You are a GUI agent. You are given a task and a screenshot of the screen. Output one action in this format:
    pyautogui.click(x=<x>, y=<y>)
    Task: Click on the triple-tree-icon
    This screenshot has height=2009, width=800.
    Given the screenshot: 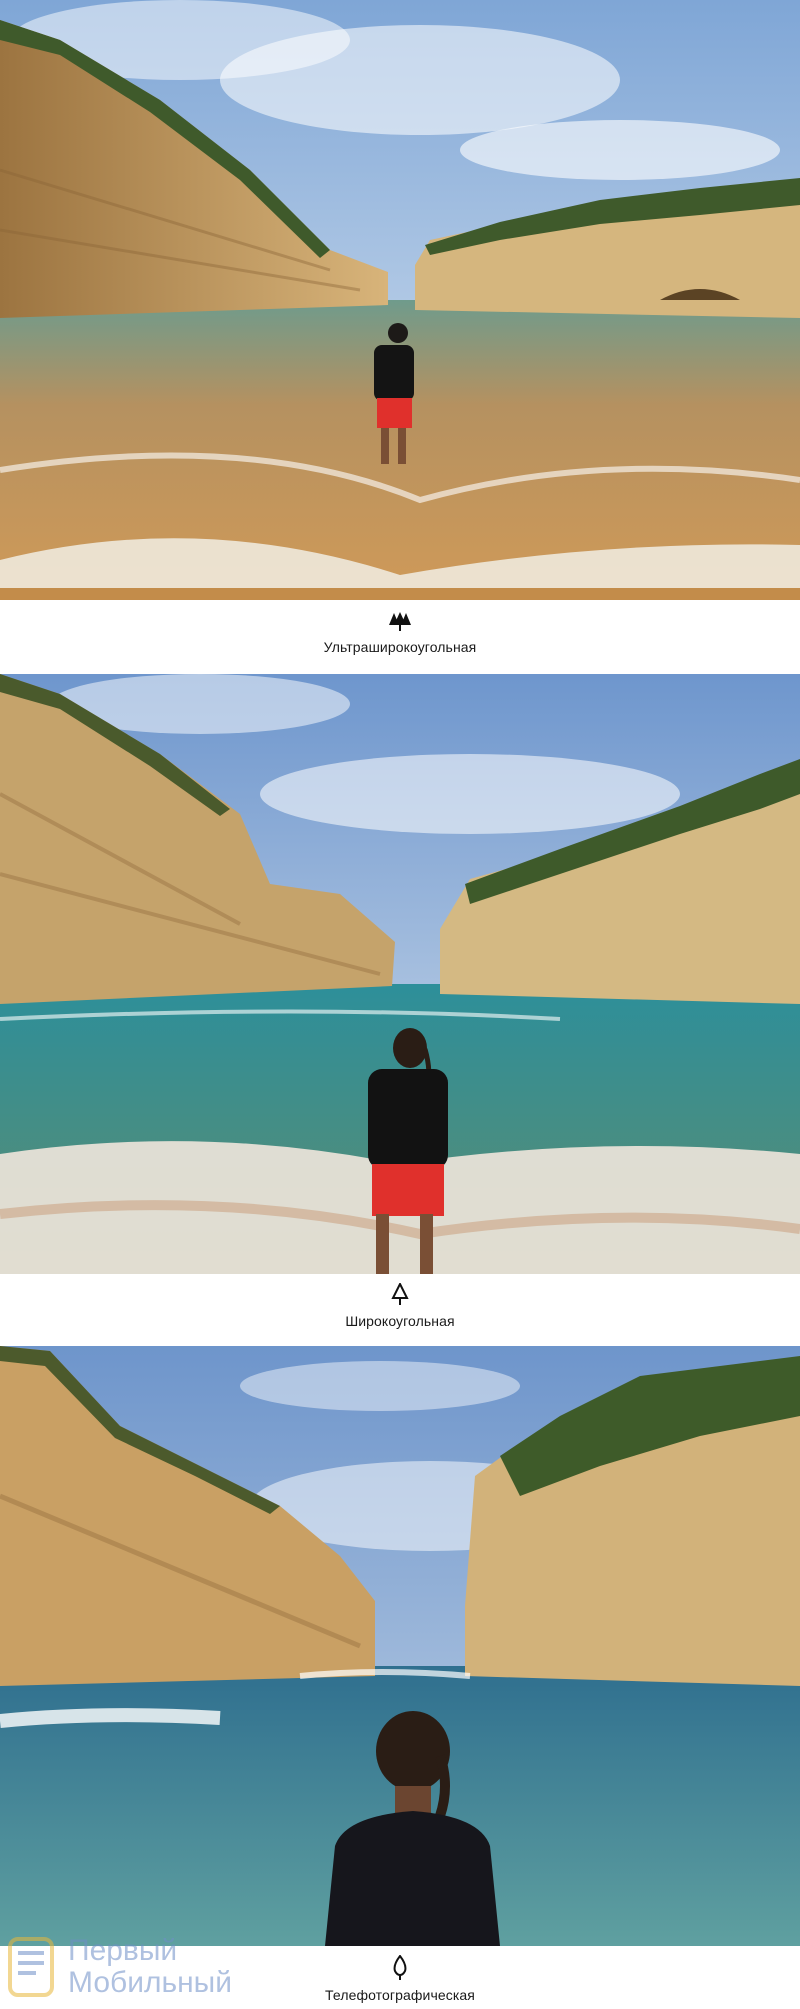 What is the action you would take?
    pyautogui.click(x=400, y=621)
    